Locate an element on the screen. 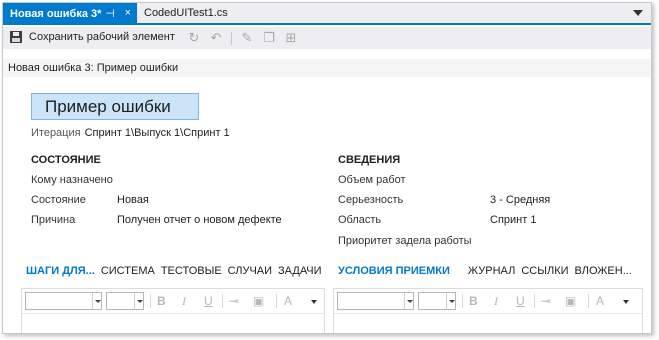 This screenshot has width=659, height=340. document-tab-strip: Новая ошибка 3* ⊣ × CodedUITest1.cs is located at coordinates (327, 14).